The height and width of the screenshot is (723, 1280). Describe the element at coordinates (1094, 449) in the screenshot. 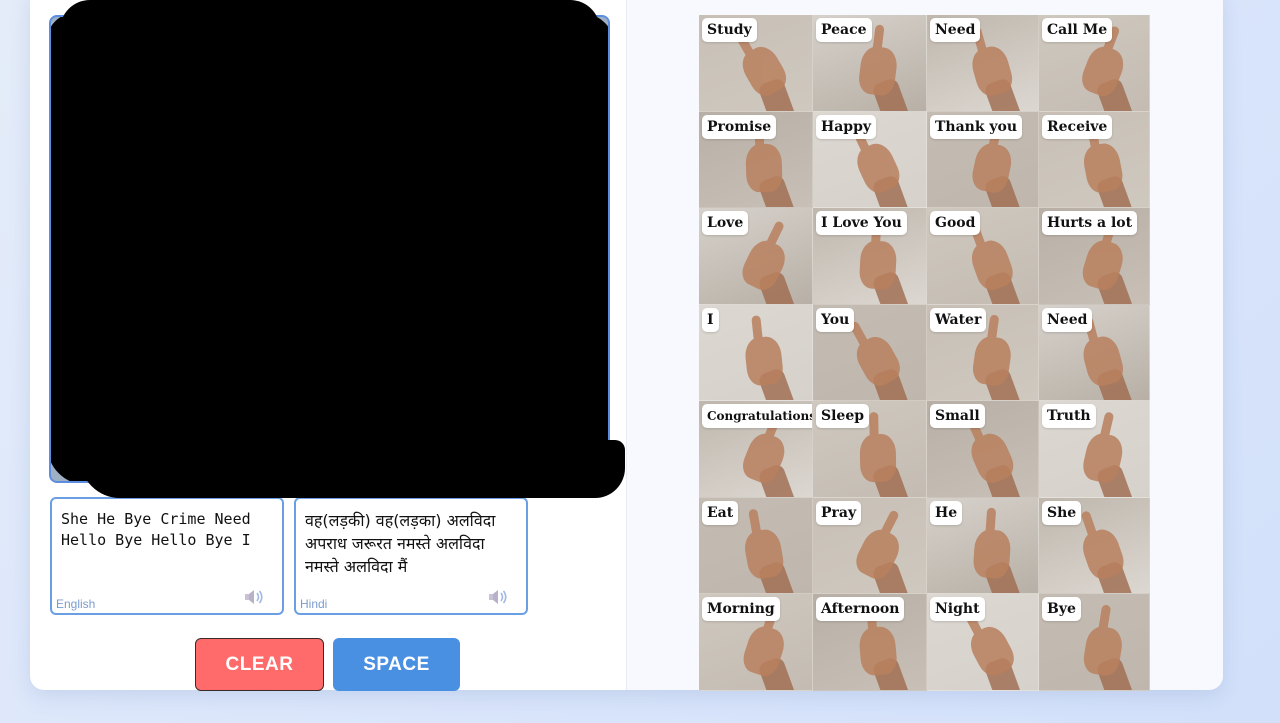

I see `sign-card: Truth` at that location.